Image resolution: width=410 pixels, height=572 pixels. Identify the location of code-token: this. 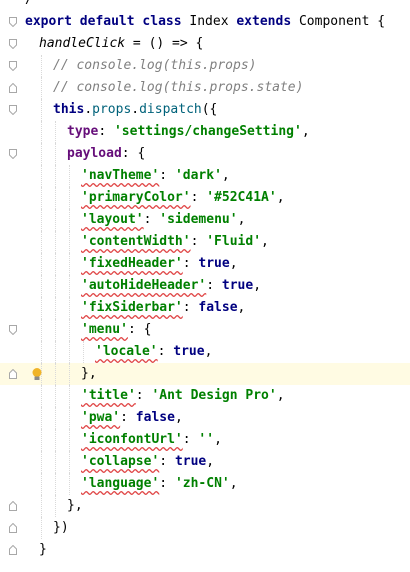
(69, 109).